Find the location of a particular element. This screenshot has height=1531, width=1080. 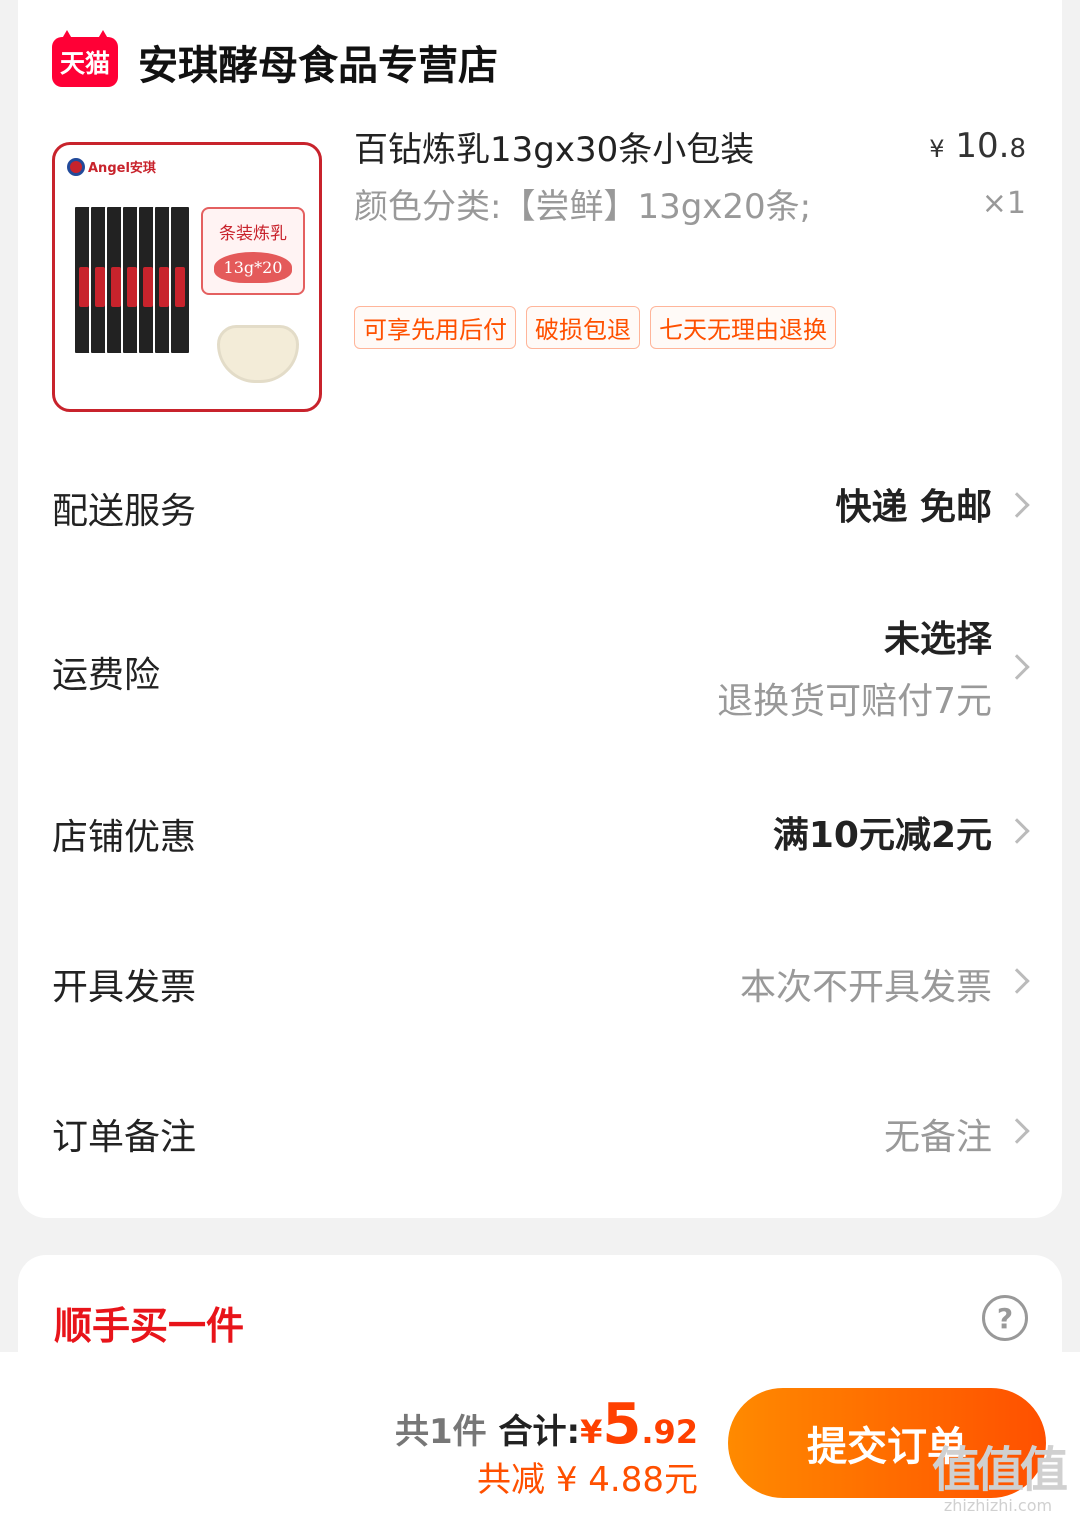

total-integer: 5 is located at coordinates (622, 1424).